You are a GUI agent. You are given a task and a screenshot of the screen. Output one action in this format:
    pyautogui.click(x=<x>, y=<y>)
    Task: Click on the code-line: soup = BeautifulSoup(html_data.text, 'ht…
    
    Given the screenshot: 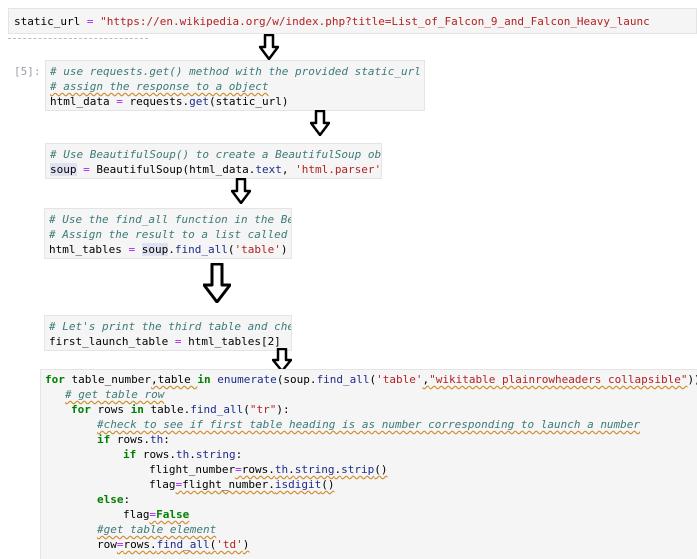 What is the action you would take?
    pyautogui.click(x=216, y=169)
    